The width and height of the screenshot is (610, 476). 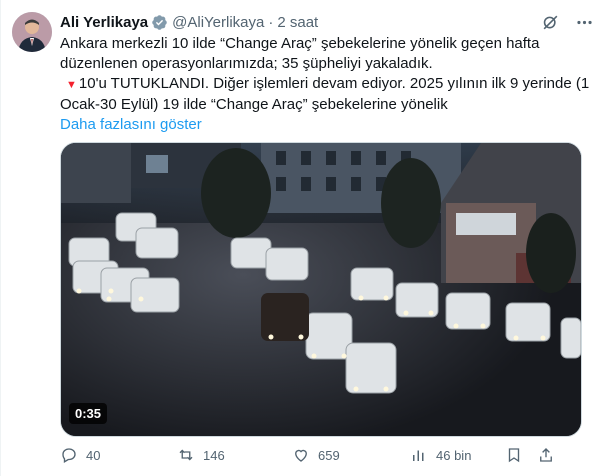 I want to click on like-button: 659, so click(x=316, y=455).